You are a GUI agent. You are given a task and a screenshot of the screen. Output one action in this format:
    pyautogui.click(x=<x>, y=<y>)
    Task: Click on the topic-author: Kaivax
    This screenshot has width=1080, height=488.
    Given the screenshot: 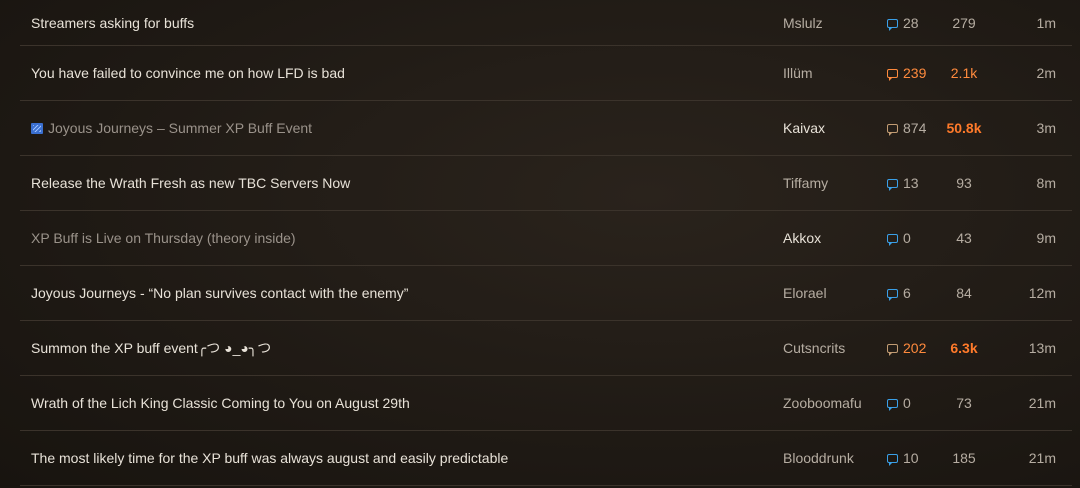 What is the action you would take?
    pyautogui.click(x=804, y=128)
    